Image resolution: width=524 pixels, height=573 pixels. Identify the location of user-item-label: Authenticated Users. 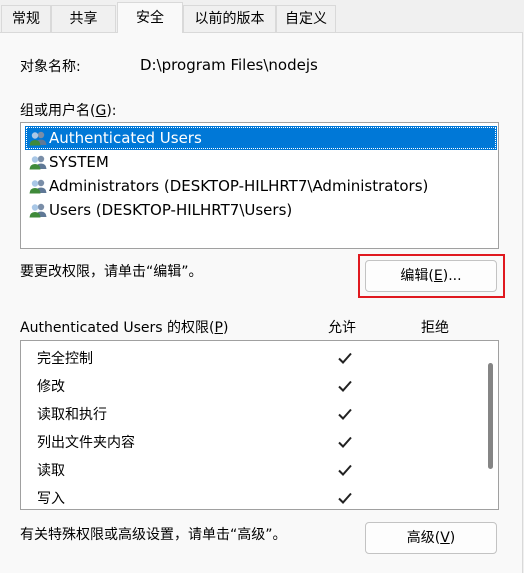
(125, 138).